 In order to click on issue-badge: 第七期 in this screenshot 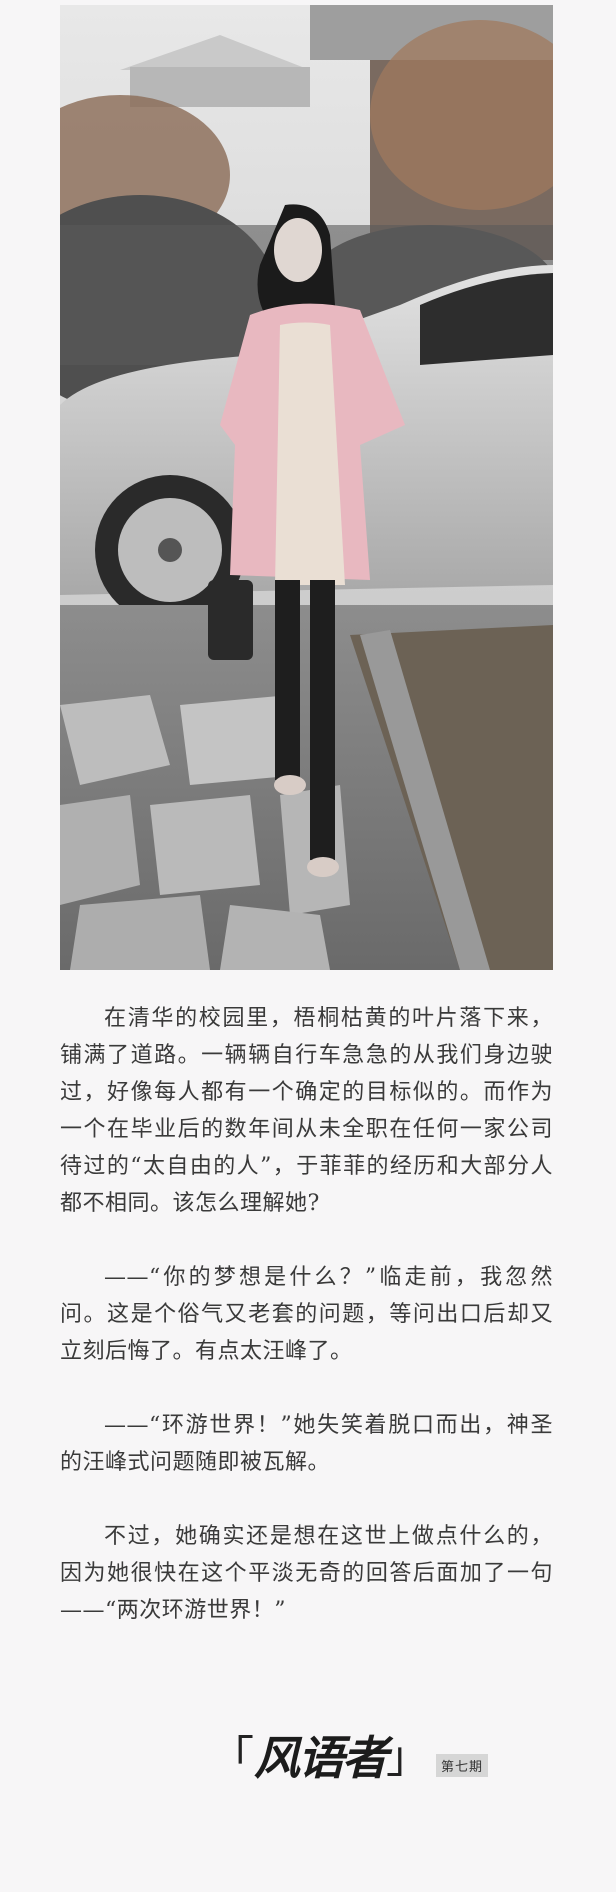, I will do `click(462, 1765)`.